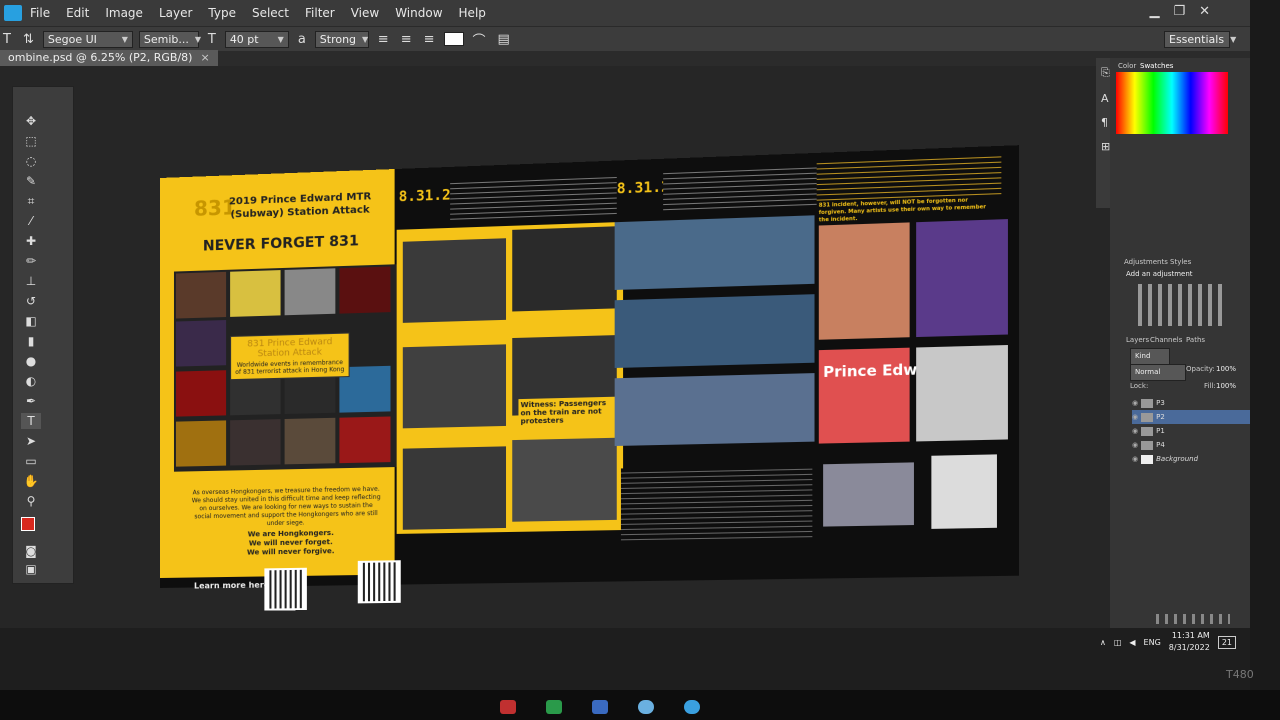 This screenshot has width=1280, height=720. Describe the element at coordinates (1105, 98) in the screenshot. I see `character-icon: A` at that location.